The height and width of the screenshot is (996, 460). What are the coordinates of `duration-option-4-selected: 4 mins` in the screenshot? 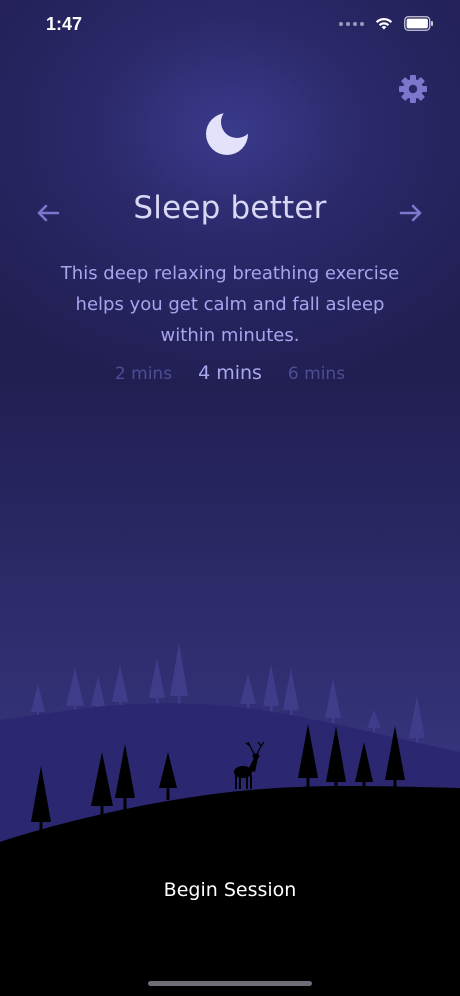 It's located at (230, 373).